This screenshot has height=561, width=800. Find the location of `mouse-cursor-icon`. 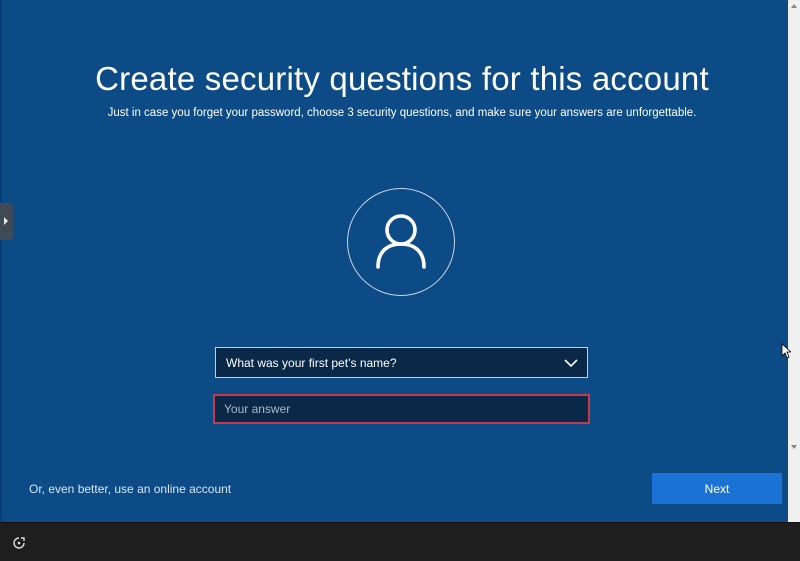

mouse-cursor-icon is located at coordinates (786, 351).